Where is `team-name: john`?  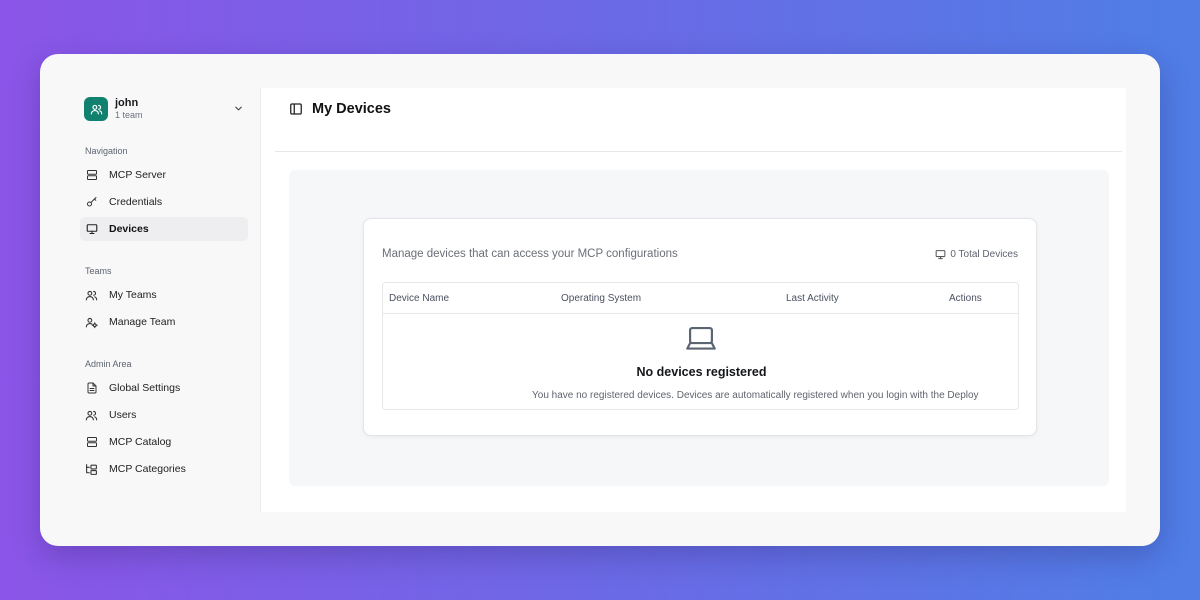 team-name: john is located at coordinates (127, 103).